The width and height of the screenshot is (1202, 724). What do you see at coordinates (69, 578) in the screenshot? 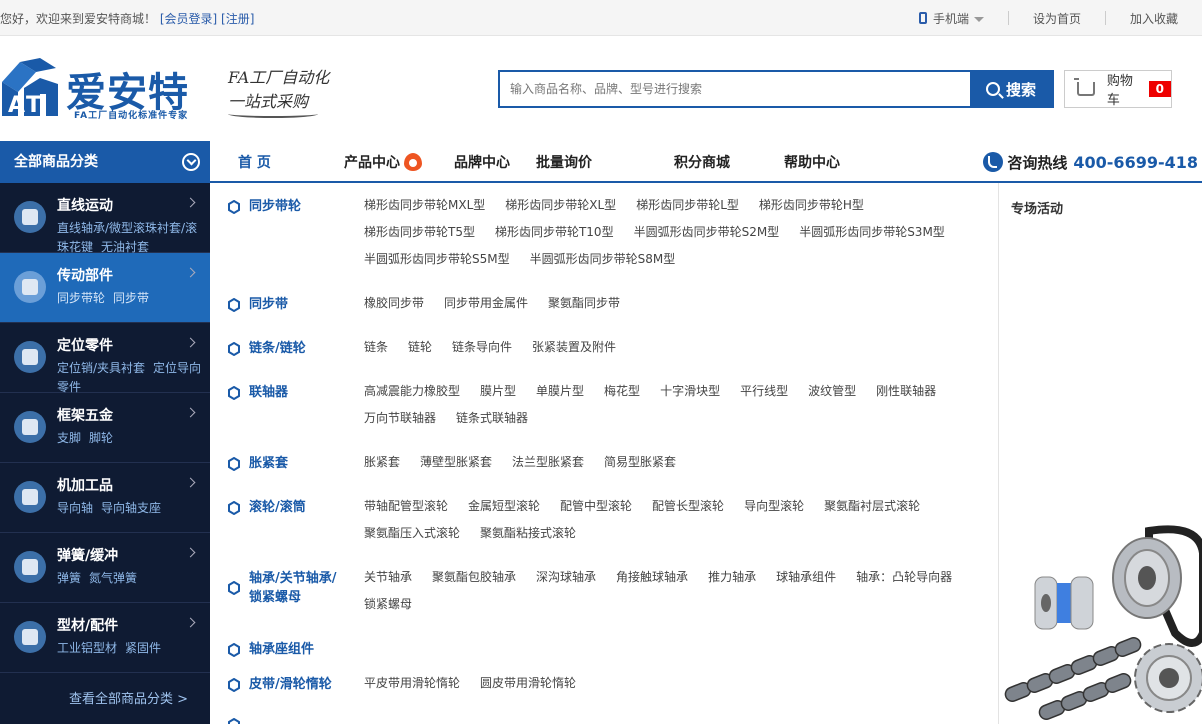
I see `category-sub-link: 弹簧` at bounding box center [69, 578].